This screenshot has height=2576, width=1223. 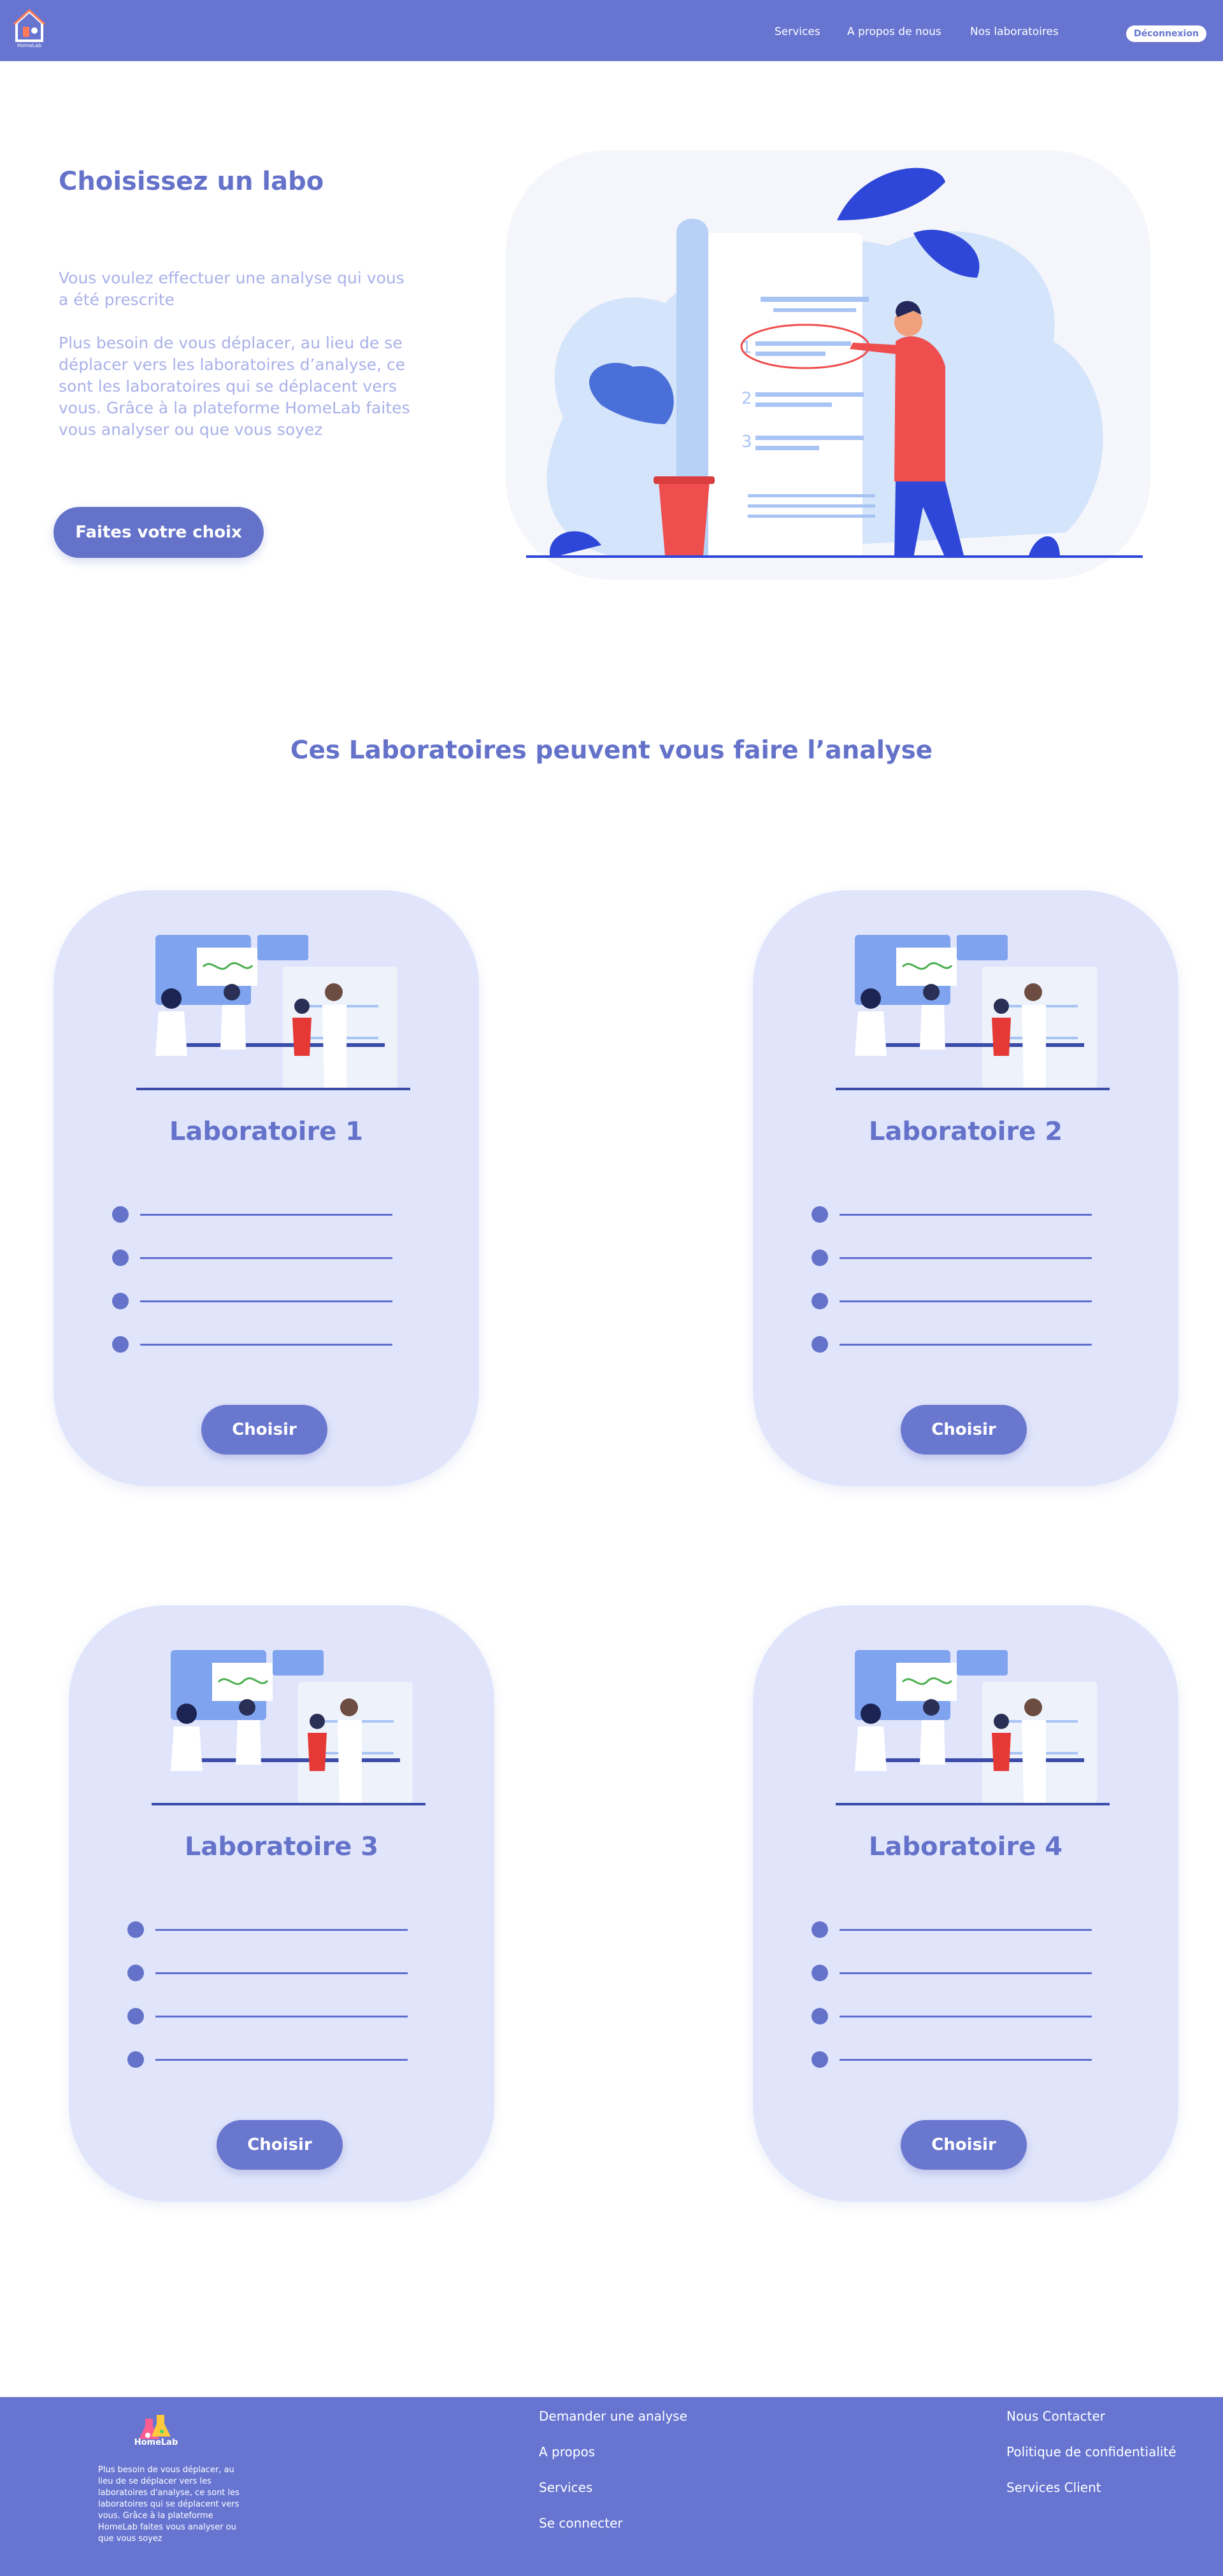 I want to click on lab-name: Laboratoire 2, so click(x=965, y=1131).